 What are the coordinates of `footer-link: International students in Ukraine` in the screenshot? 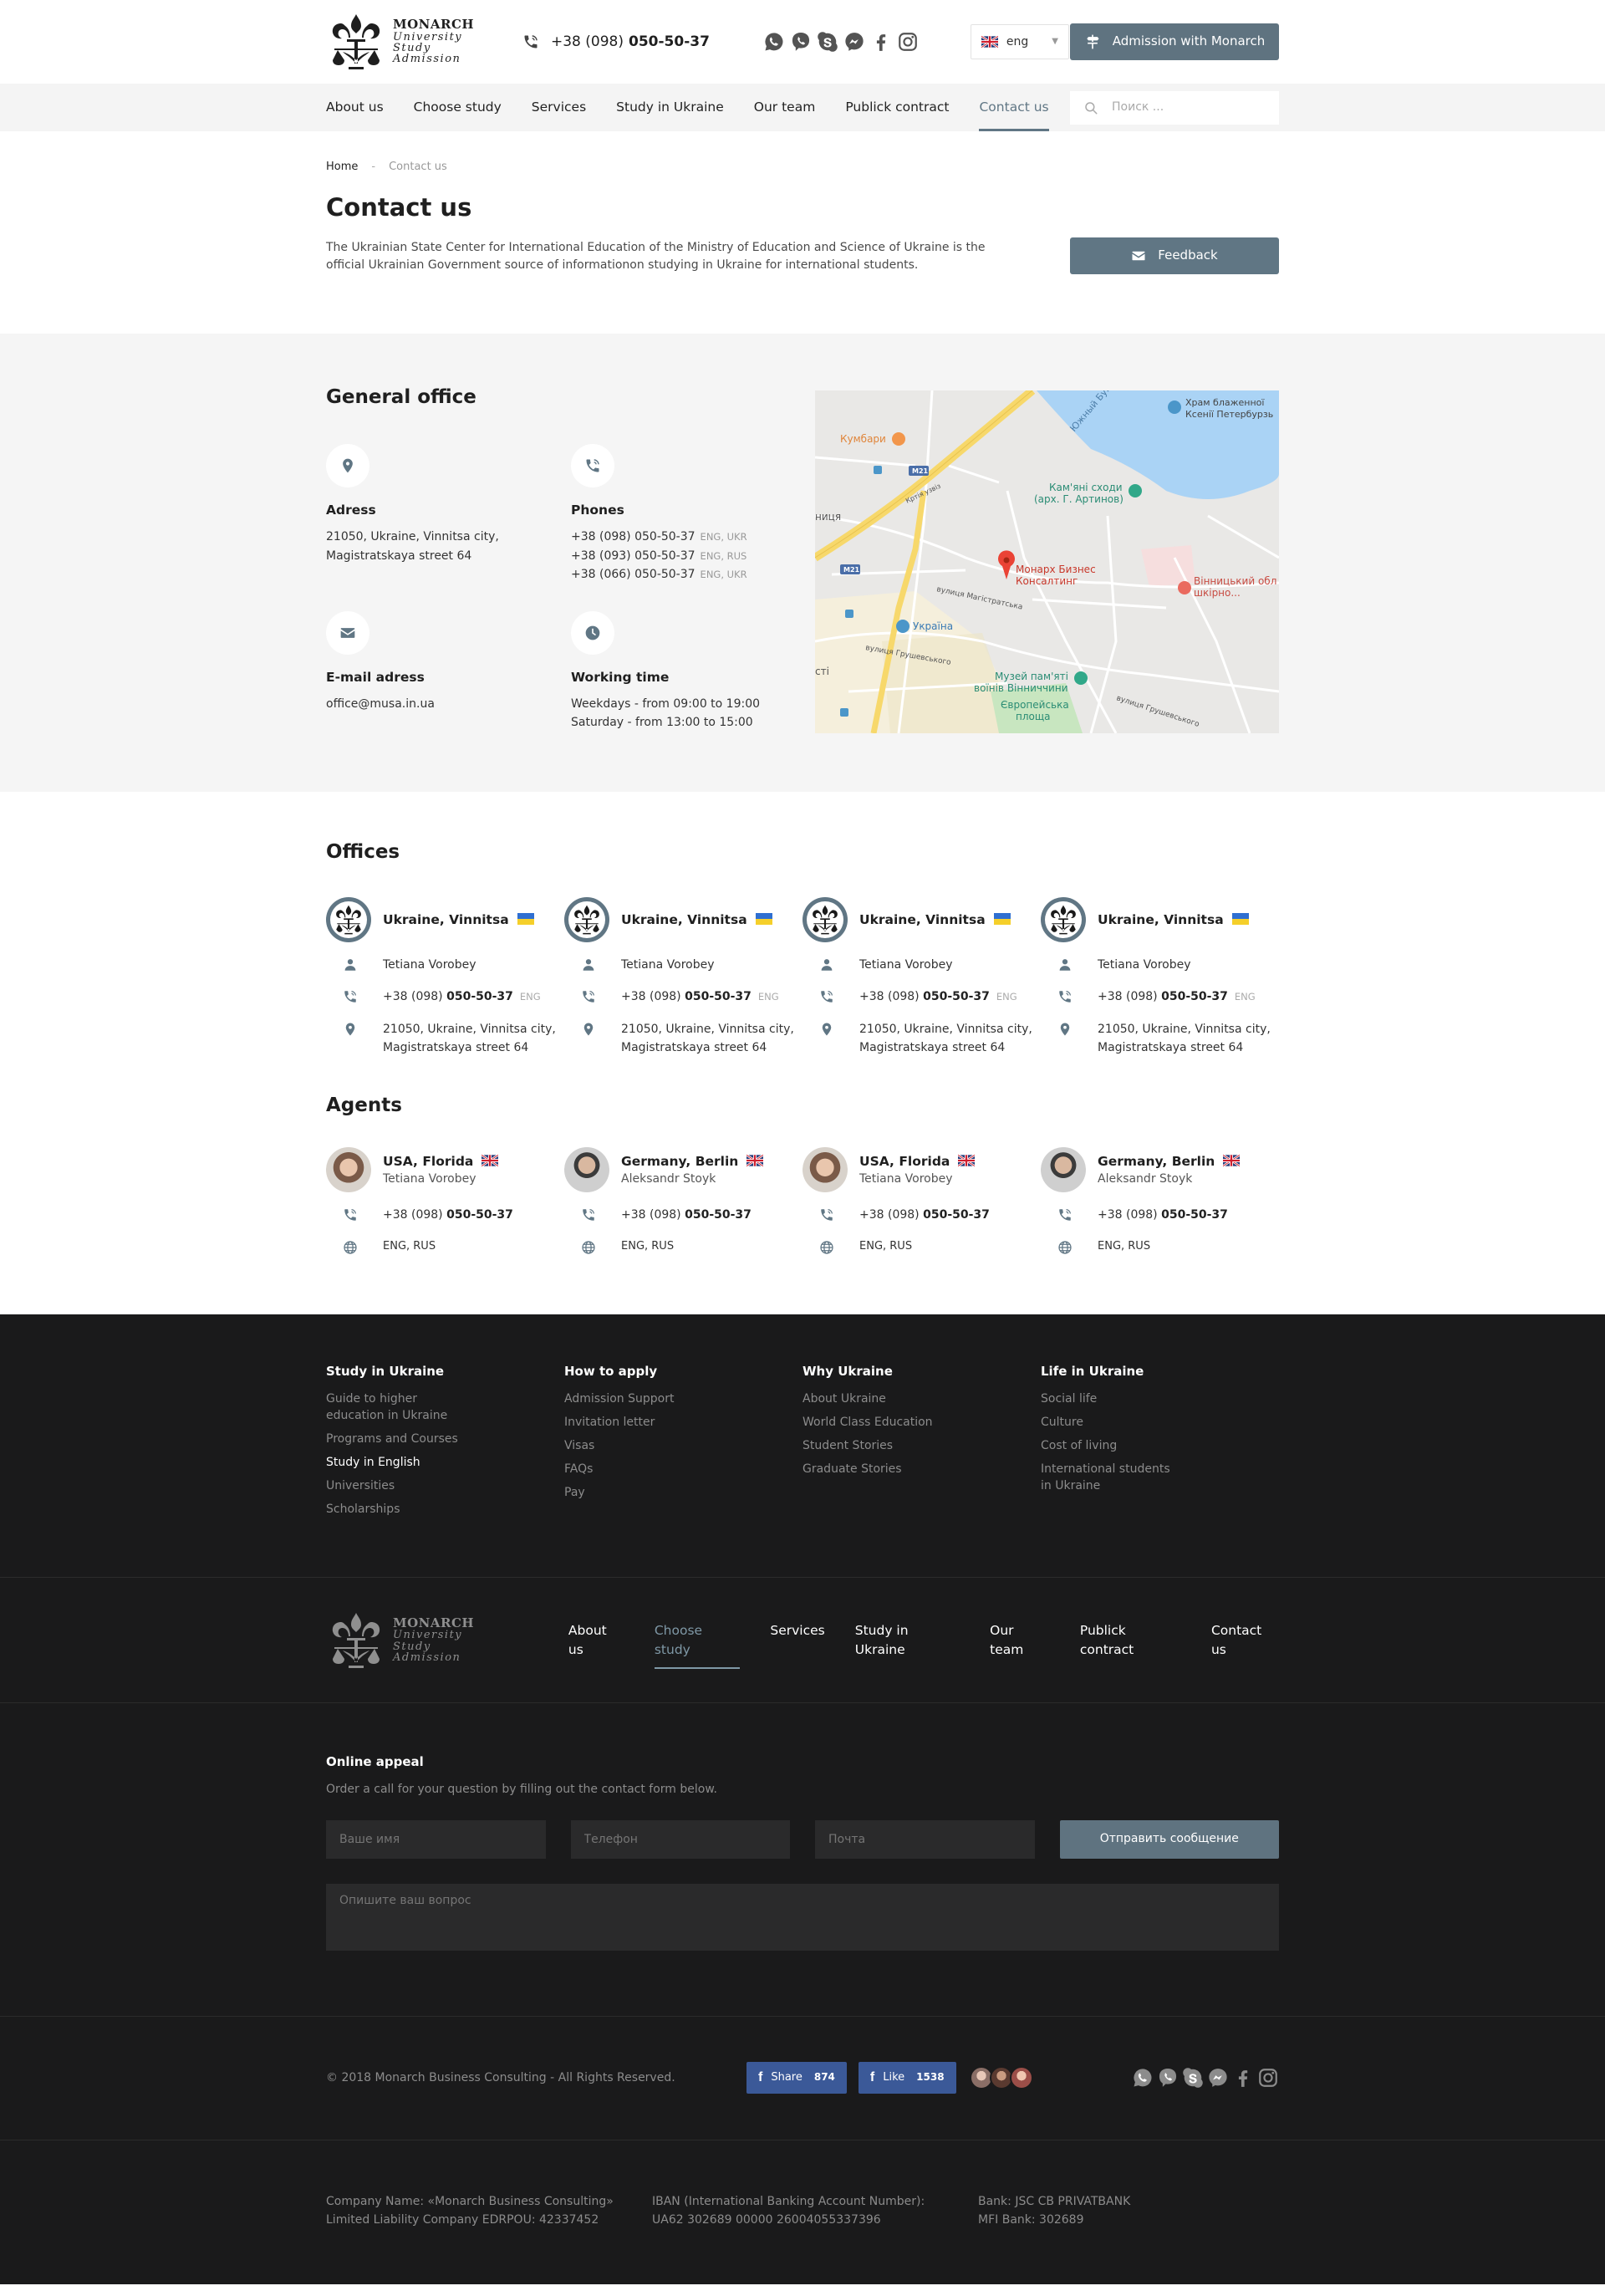 It's located at (1107, 1477).